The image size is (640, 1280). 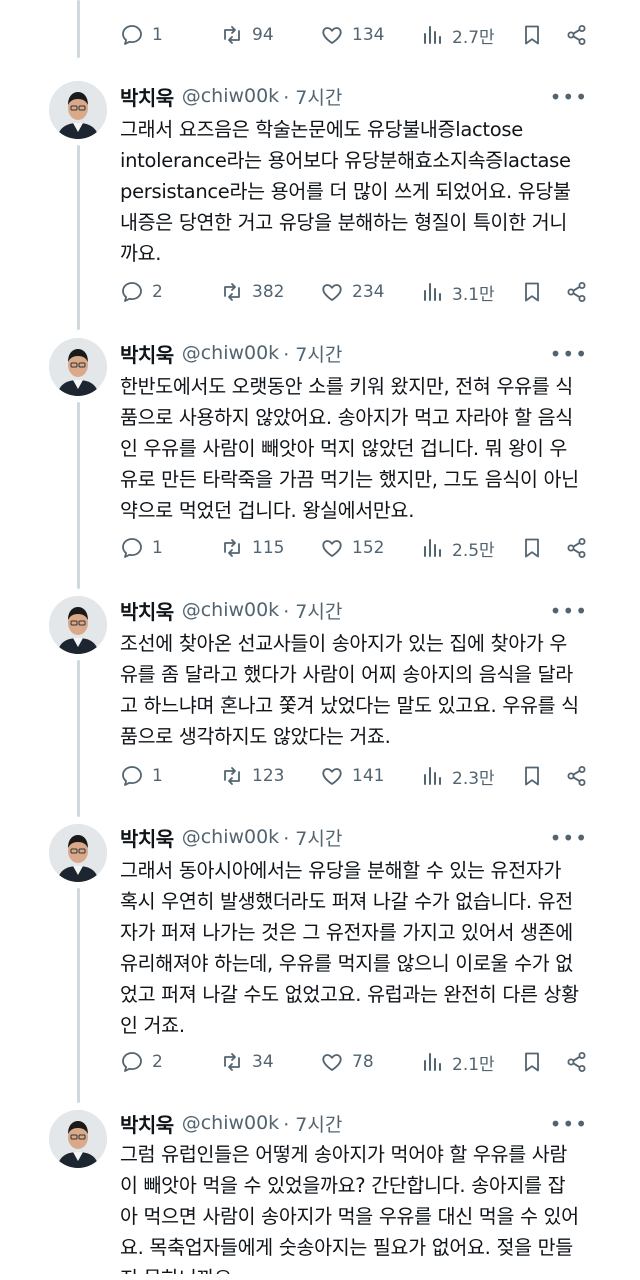 What do you see at coordinates (252, 292) in the screenshot?
I see `retweet-button: 382` at bounding box center [252, 292].